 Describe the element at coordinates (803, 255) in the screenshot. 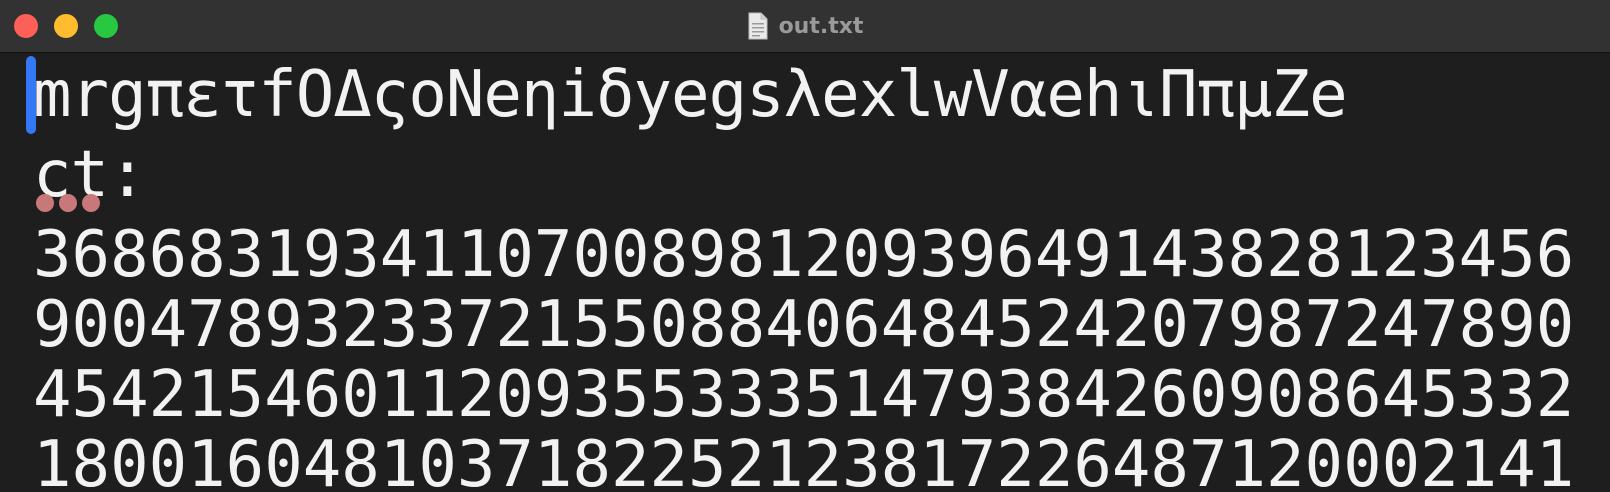

I see `text-line-3: 3686831934110700898120939649143828123456` at that location.